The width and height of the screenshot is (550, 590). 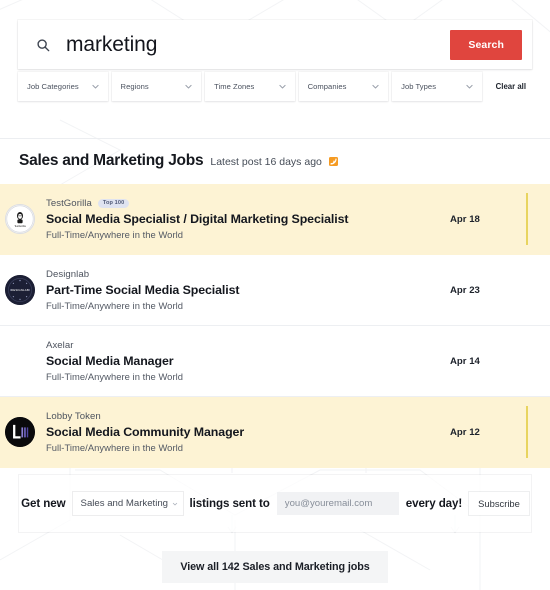 I want to click on company-line: Axelar, so click(x=245, y=345).